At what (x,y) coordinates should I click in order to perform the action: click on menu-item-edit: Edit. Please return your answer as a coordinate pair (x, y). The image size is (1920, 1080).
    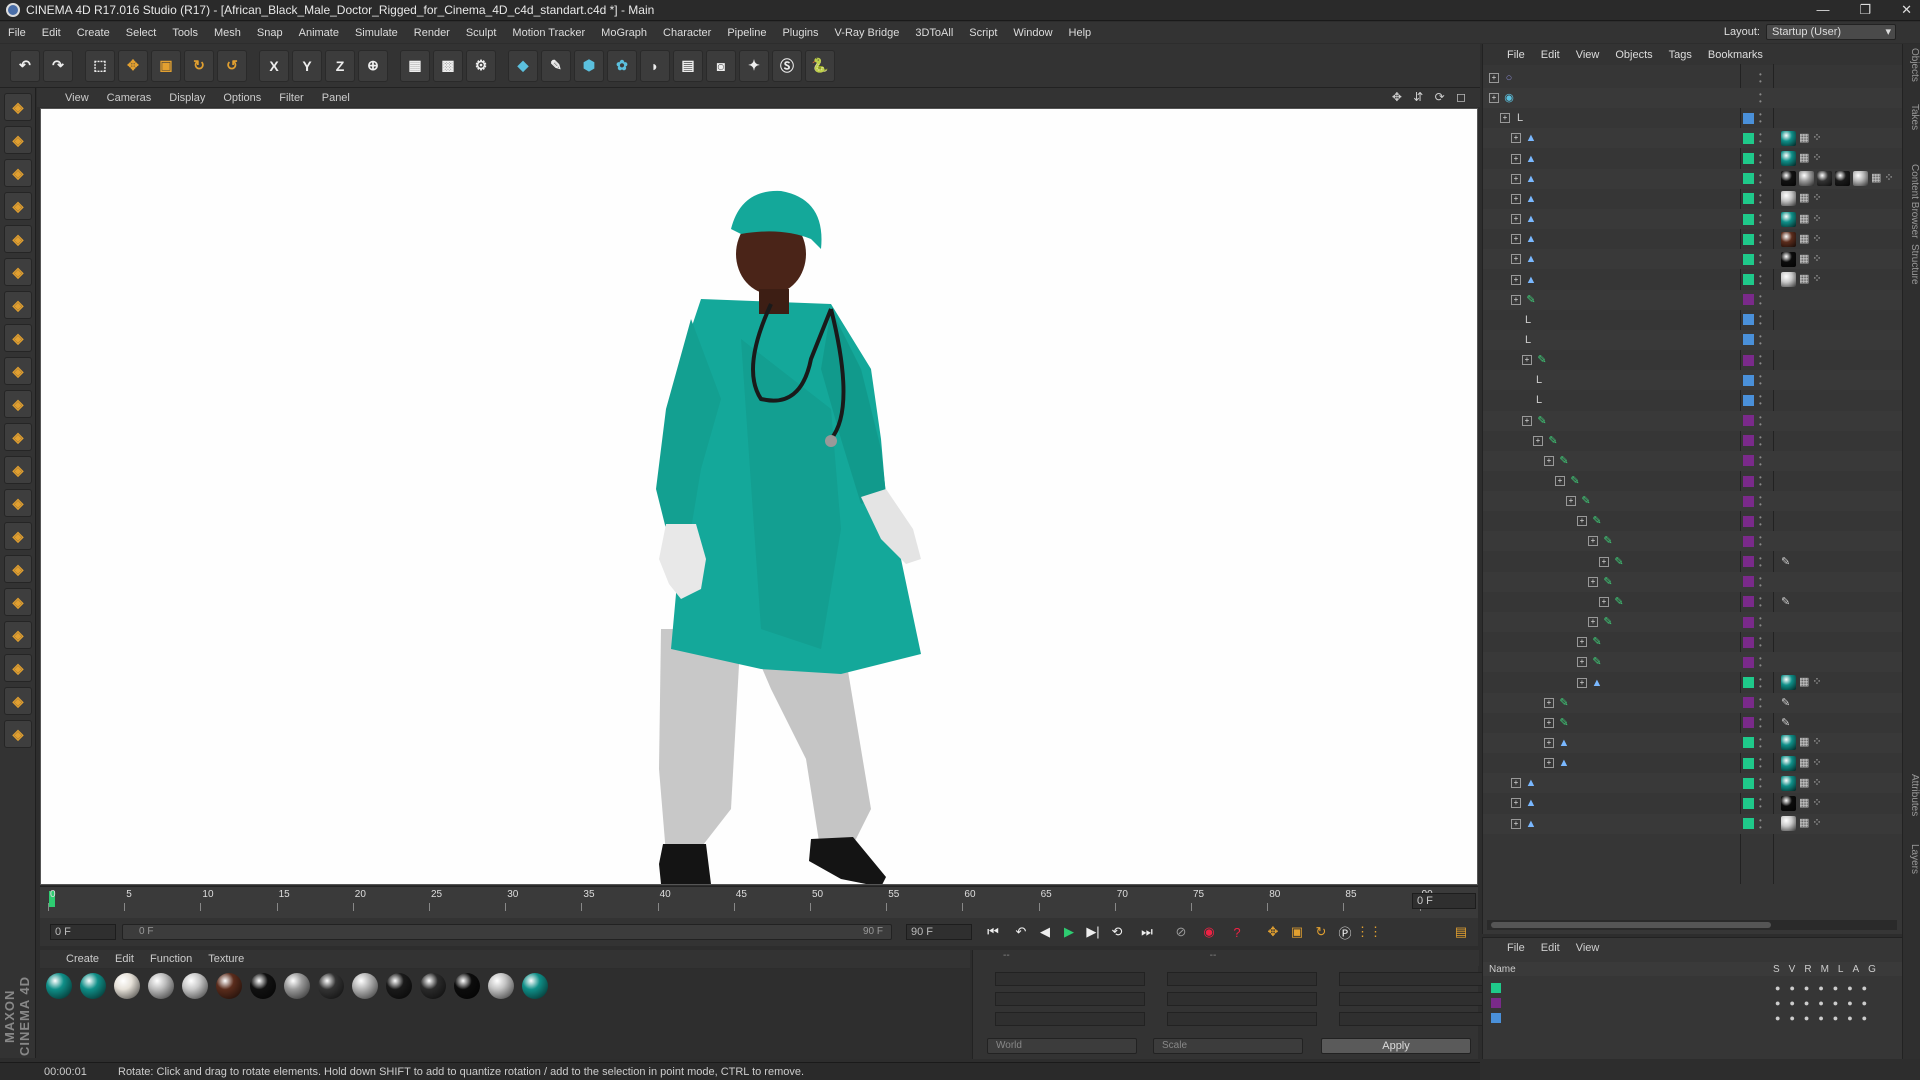
    Looking at the image, I should click on (51, 33).